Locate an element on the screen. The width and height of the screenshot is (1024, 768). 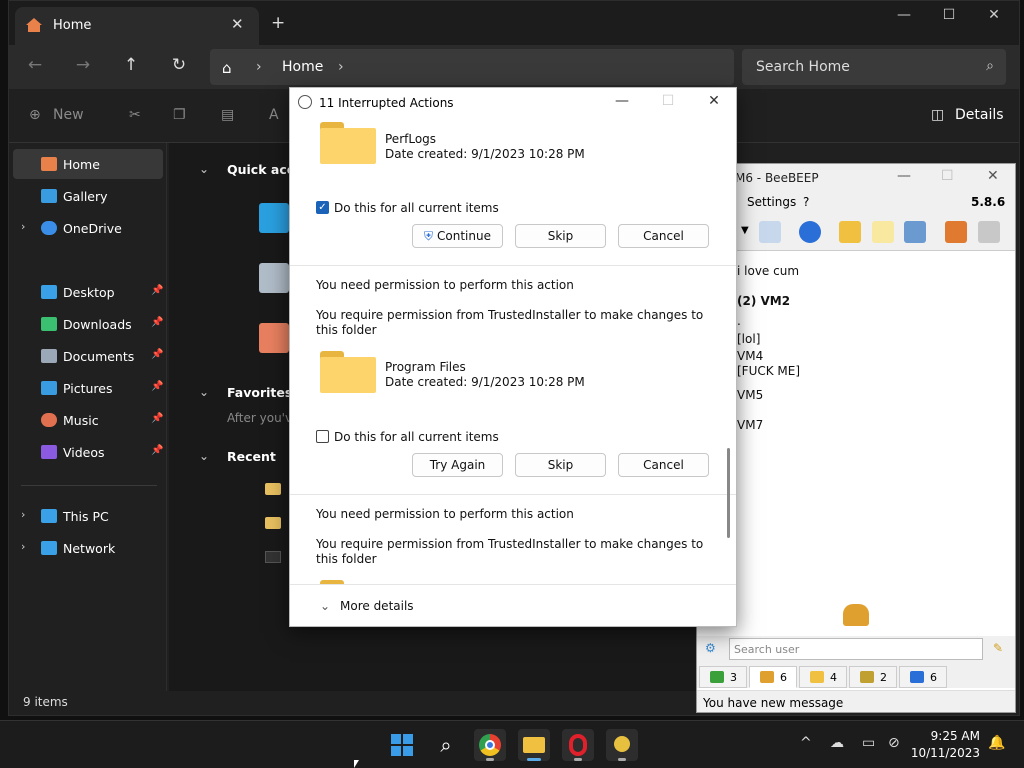
chrome-icon is located at coordinates (490, 745).